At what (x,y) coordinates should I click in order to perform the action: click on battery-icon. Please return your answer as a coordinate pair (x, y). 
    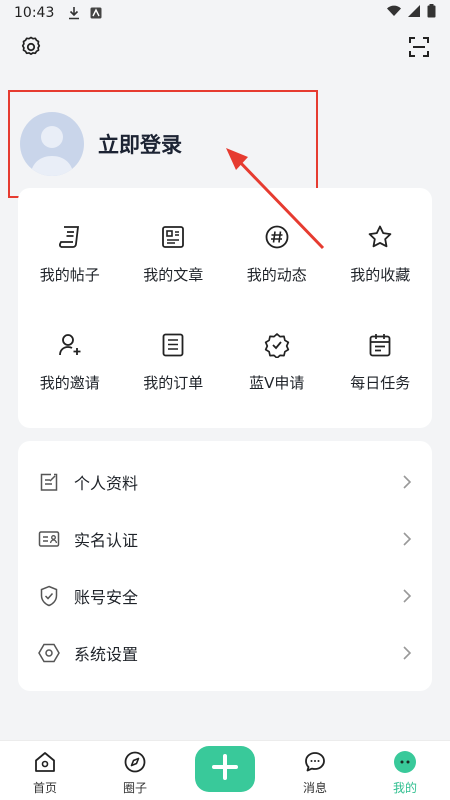
    Looking at the image, I should click on (431, 13).